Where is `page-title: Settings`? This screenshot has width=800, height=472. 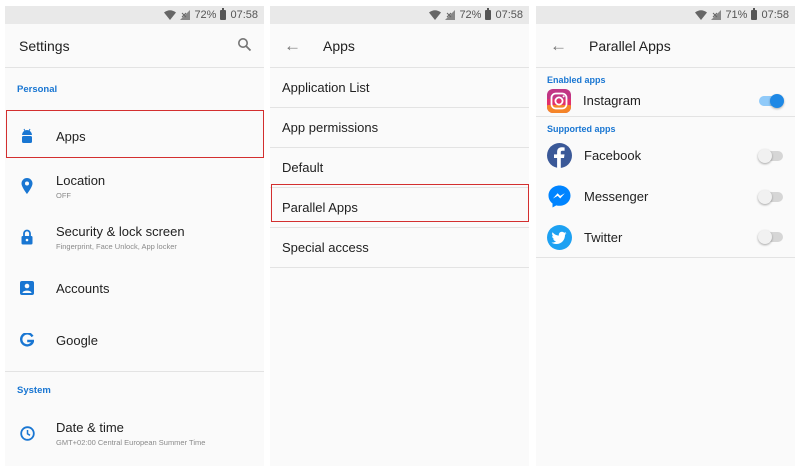
page-title: Settings is located at coordinates (44, 45).